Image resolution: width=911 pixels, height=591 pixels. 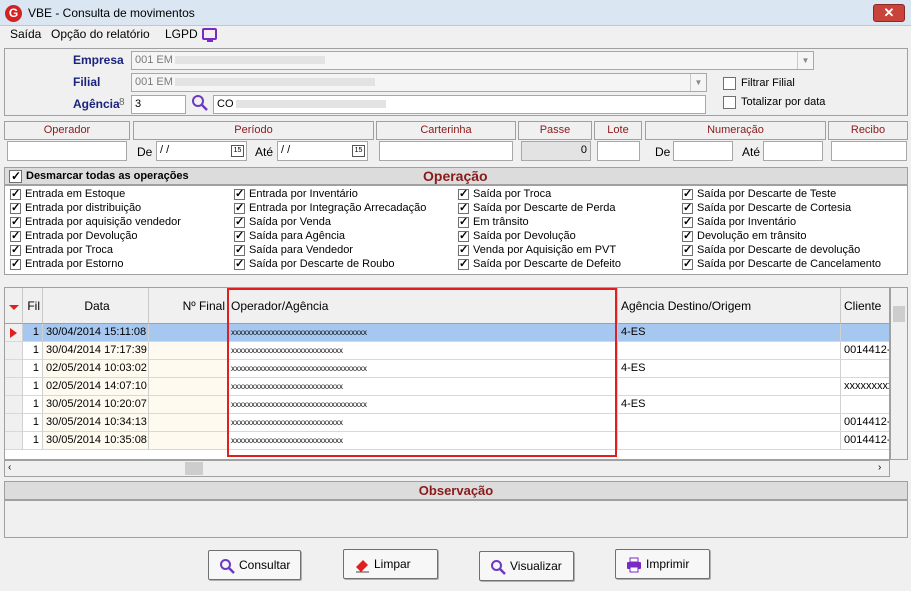 I want to click on grid-cell-data: 30/04/2014 15:11:08, so click(x=96, y=333).